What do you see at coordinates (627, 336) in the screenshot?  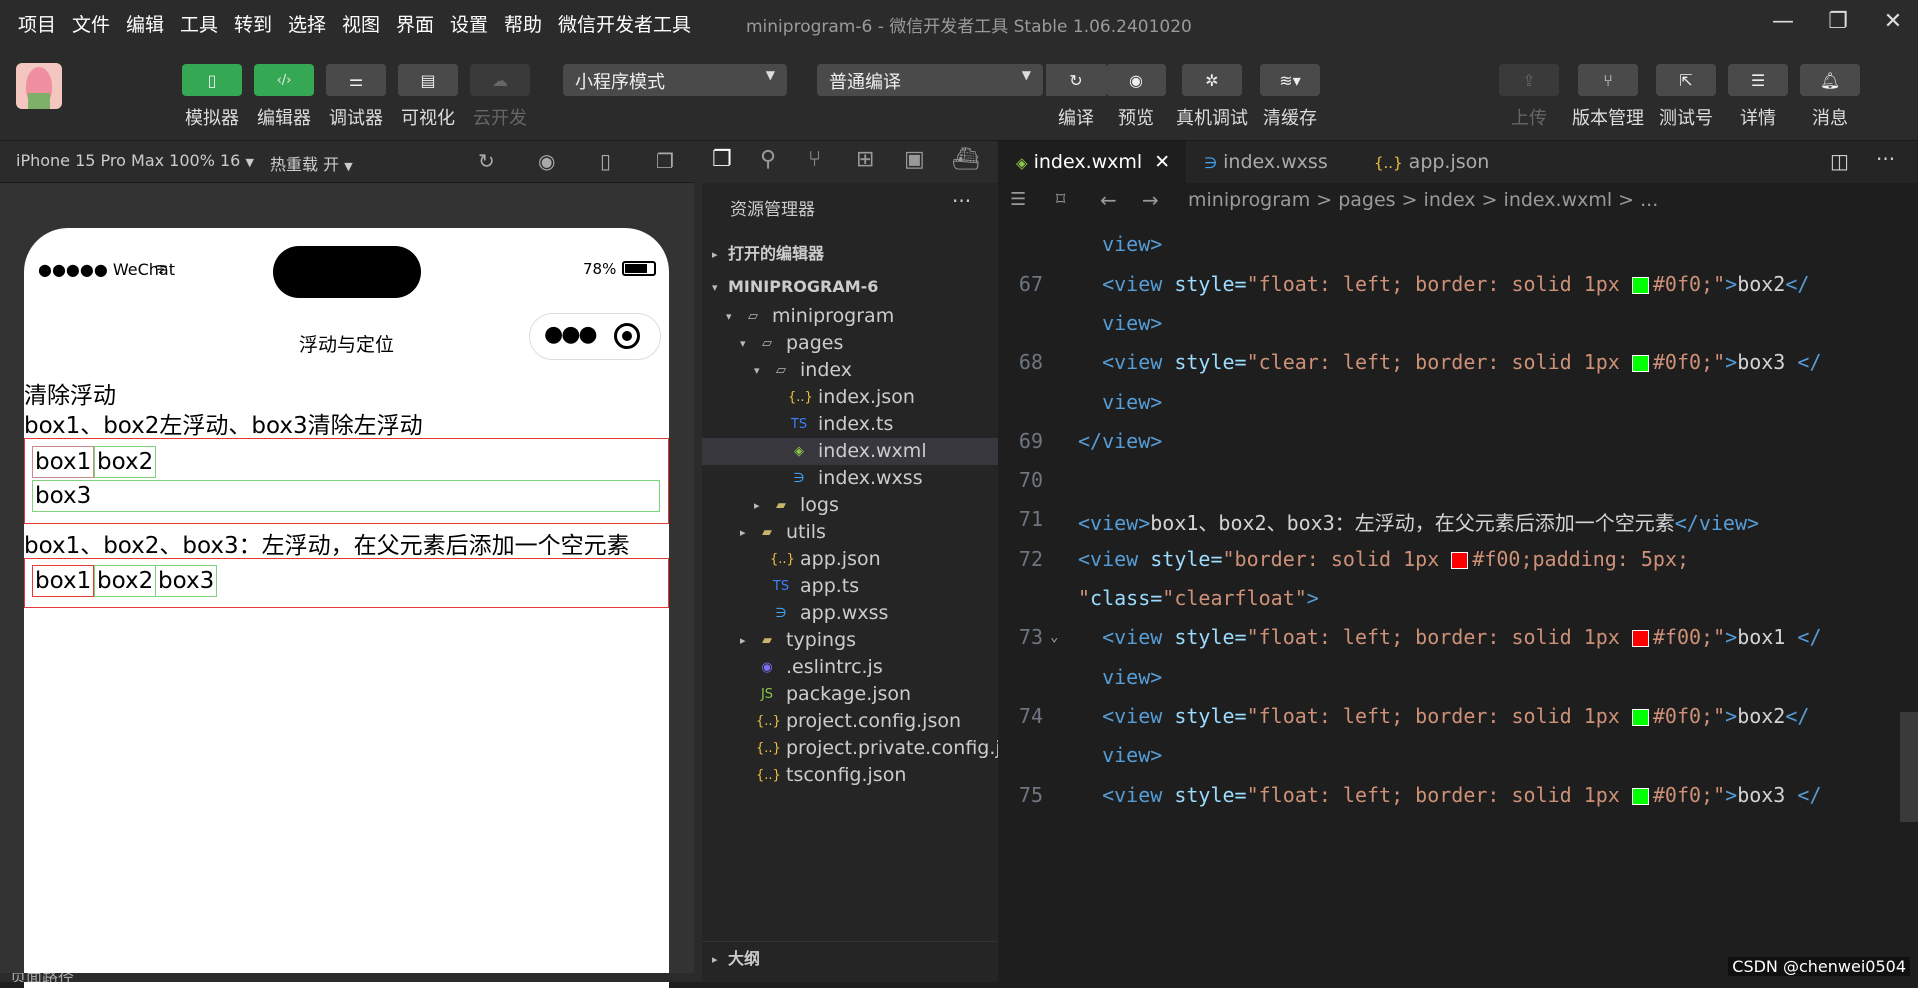 I see `close-capsule-icon` at bounding box center [627, 336].